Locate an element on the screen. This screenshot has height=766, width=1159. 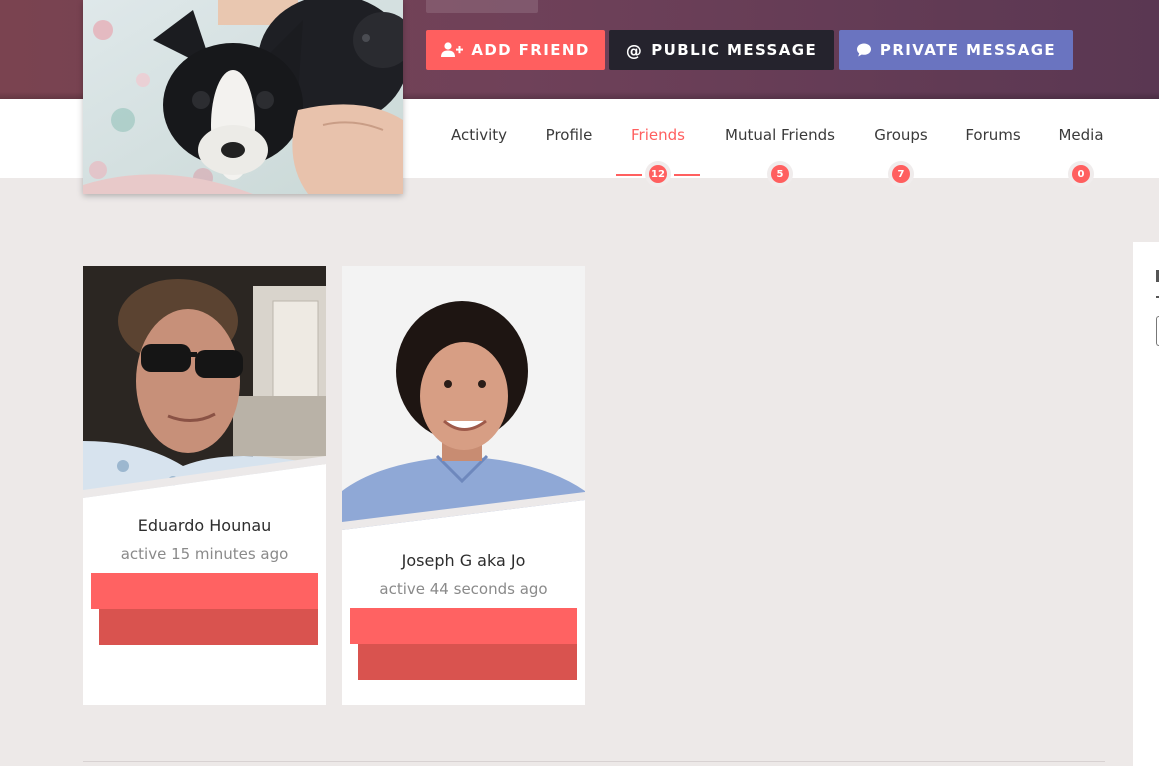
tab-friends-count: 12 is located at coordinates (658, 174).